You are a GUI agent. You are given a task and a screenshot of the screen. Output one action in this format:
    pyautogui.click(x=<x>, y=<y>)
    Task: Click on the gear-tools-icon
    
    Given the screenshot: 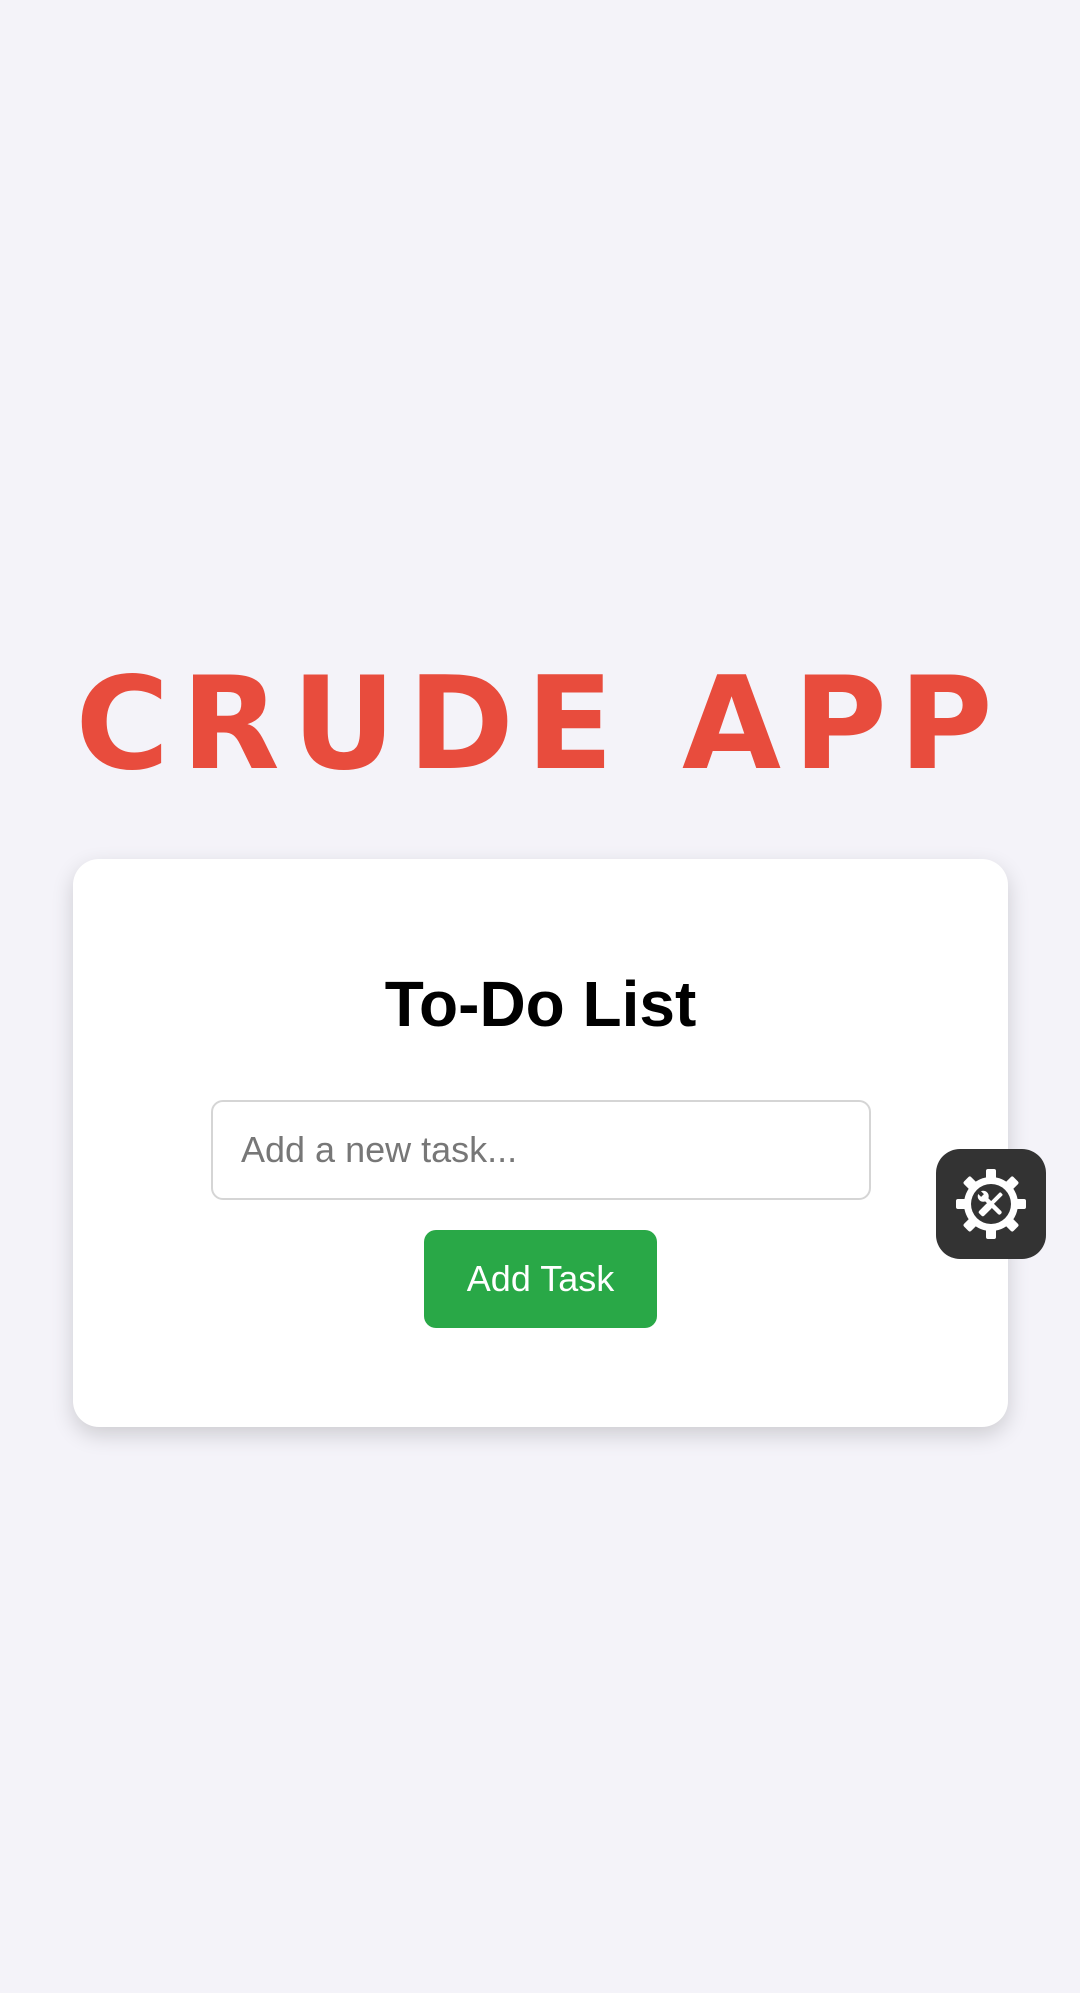 What is the action you would take?
    pyautogui.click(x=991, y=1204)
    